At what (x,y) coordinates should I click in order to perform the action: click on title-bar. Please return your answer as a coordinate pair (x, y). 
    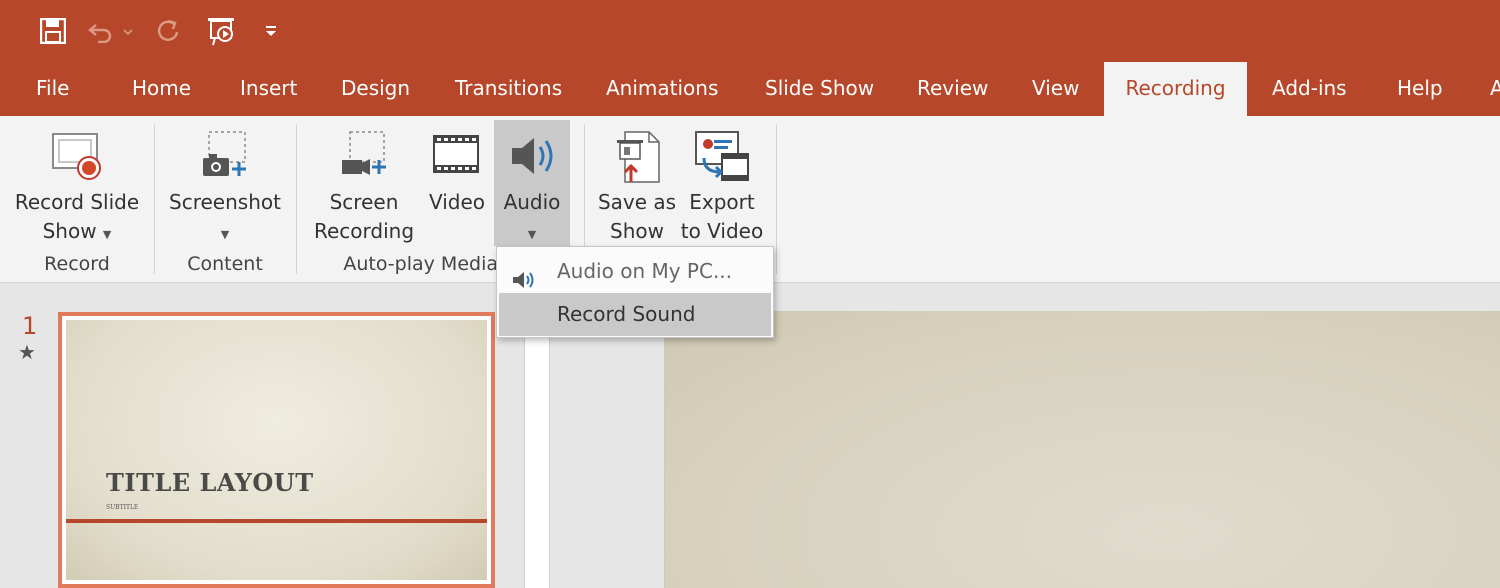
    Looking at the image, I should click on (750, 31).